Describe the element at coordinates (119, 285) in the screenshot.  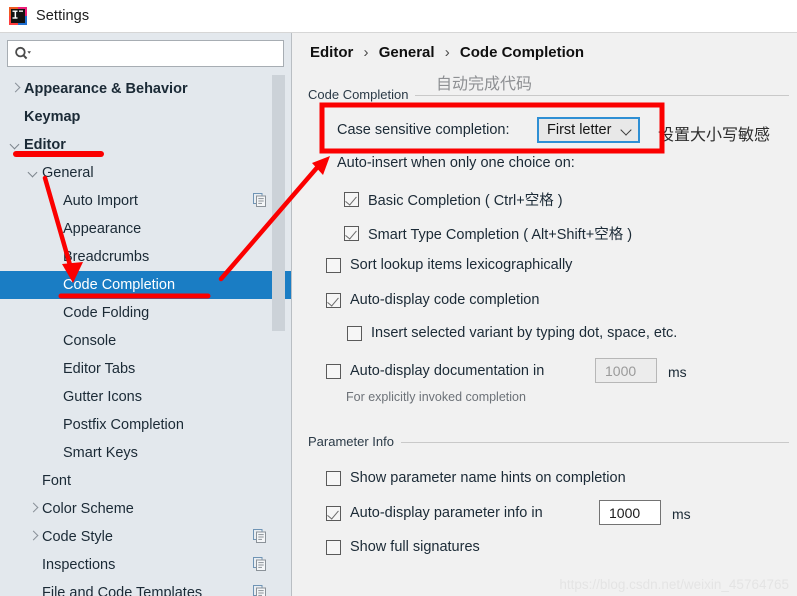
I see `sidebar-item-label: Code Completion` at that location.